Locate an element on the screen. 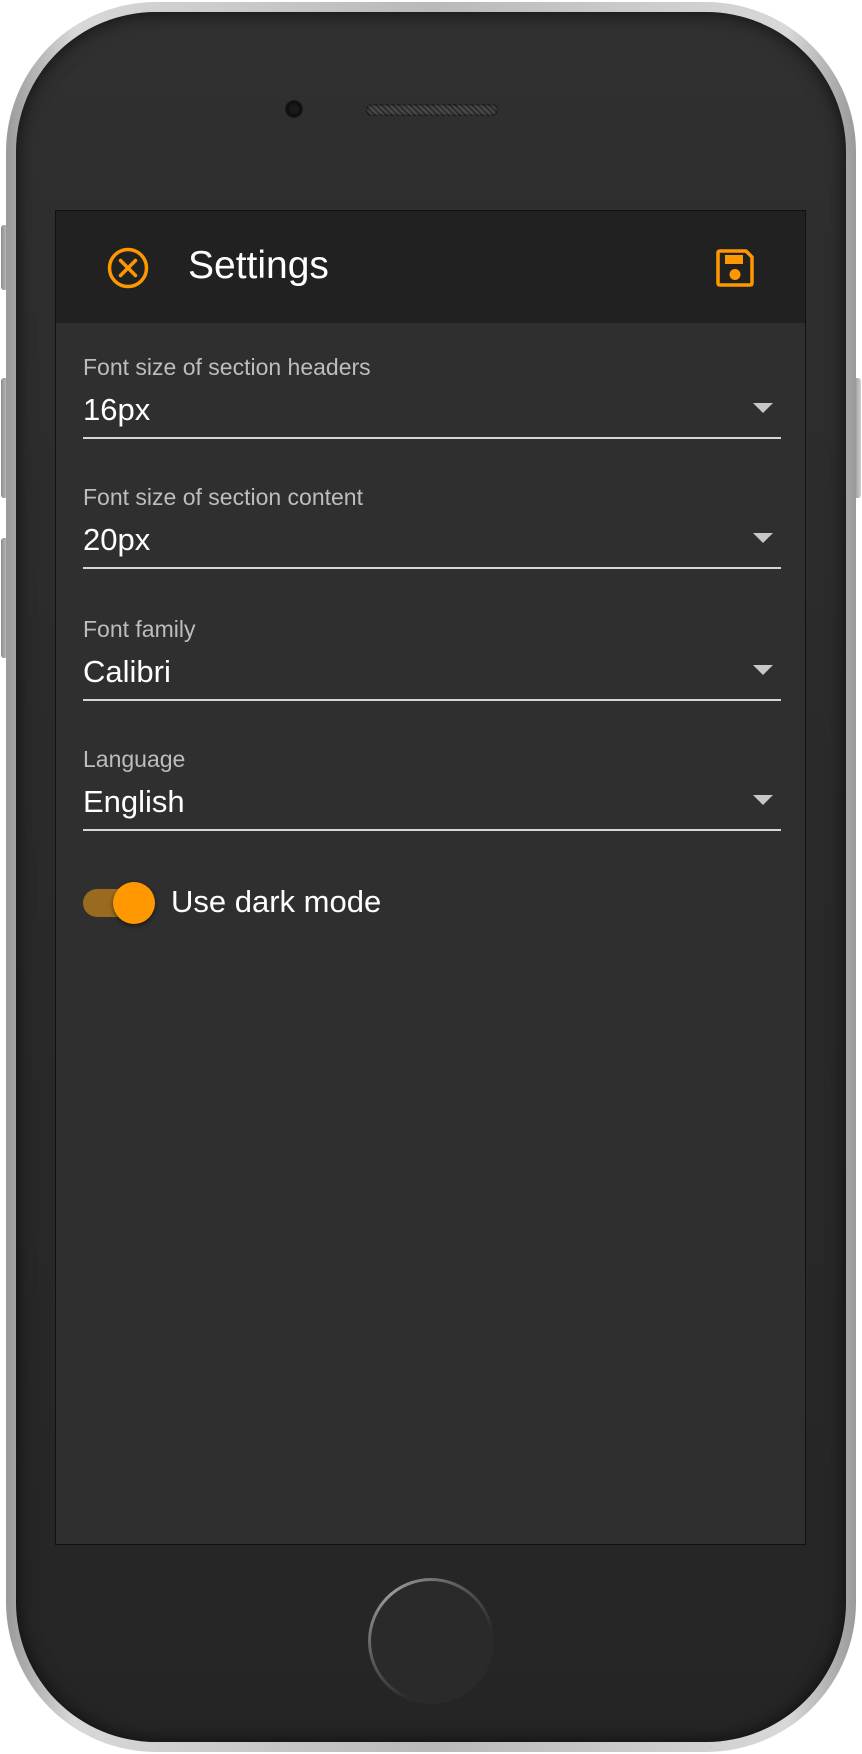 The width and height of the screenshot is (862, 1754). content-font-size-field: Font size of section content 20px is located at coordinates (432, 511).